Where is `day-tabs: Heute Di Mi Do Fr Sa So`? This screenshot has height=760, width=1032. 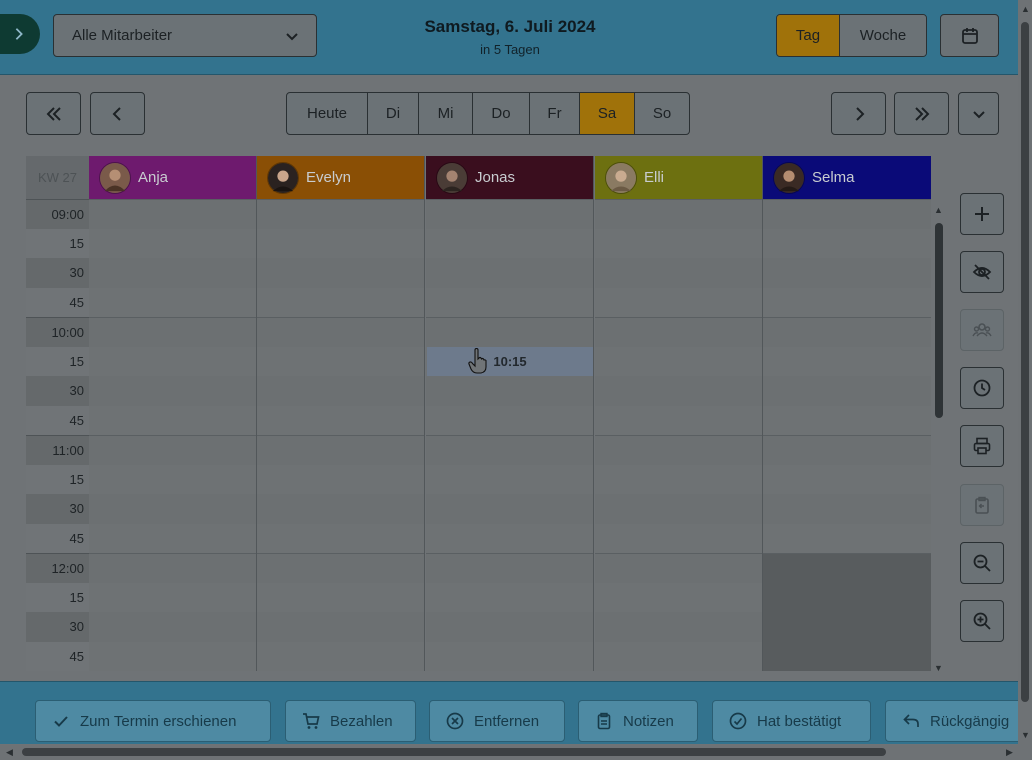
day-tabs: Heute Di Mi Do Fr Sa So is located at coordinates (488, 113).